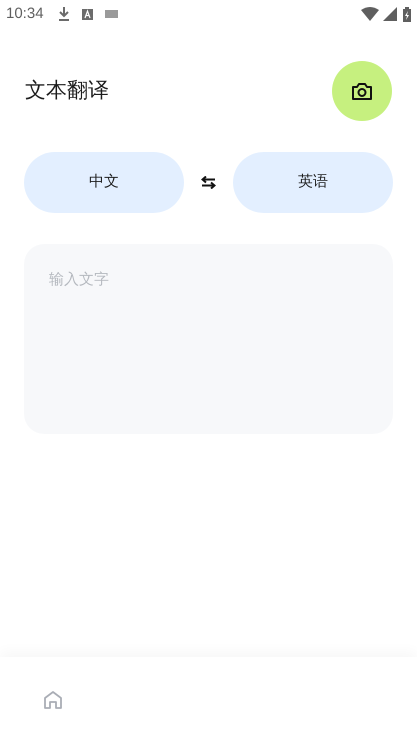 This screenshot has width=417, height=743. Describe the element at coordinates (104, 182) in the screenshot. I see `source-language-button: 中文` at that location.